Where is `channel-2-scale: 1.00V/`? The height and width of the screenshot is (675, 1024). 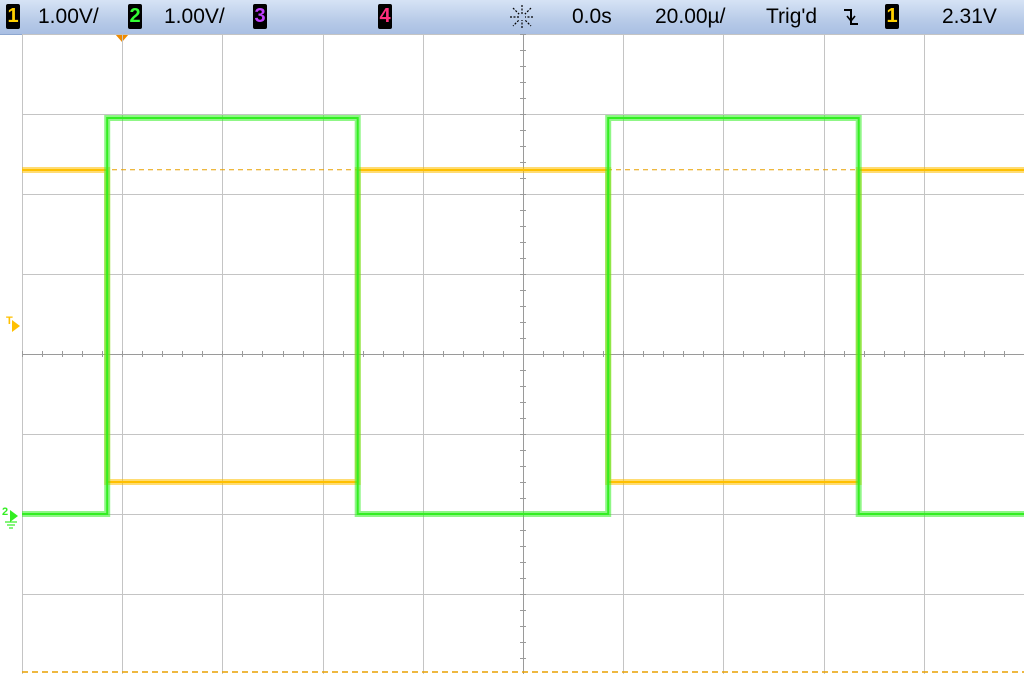 channel-2-scale: 1.00V/ is located at coordinates (194, 17).